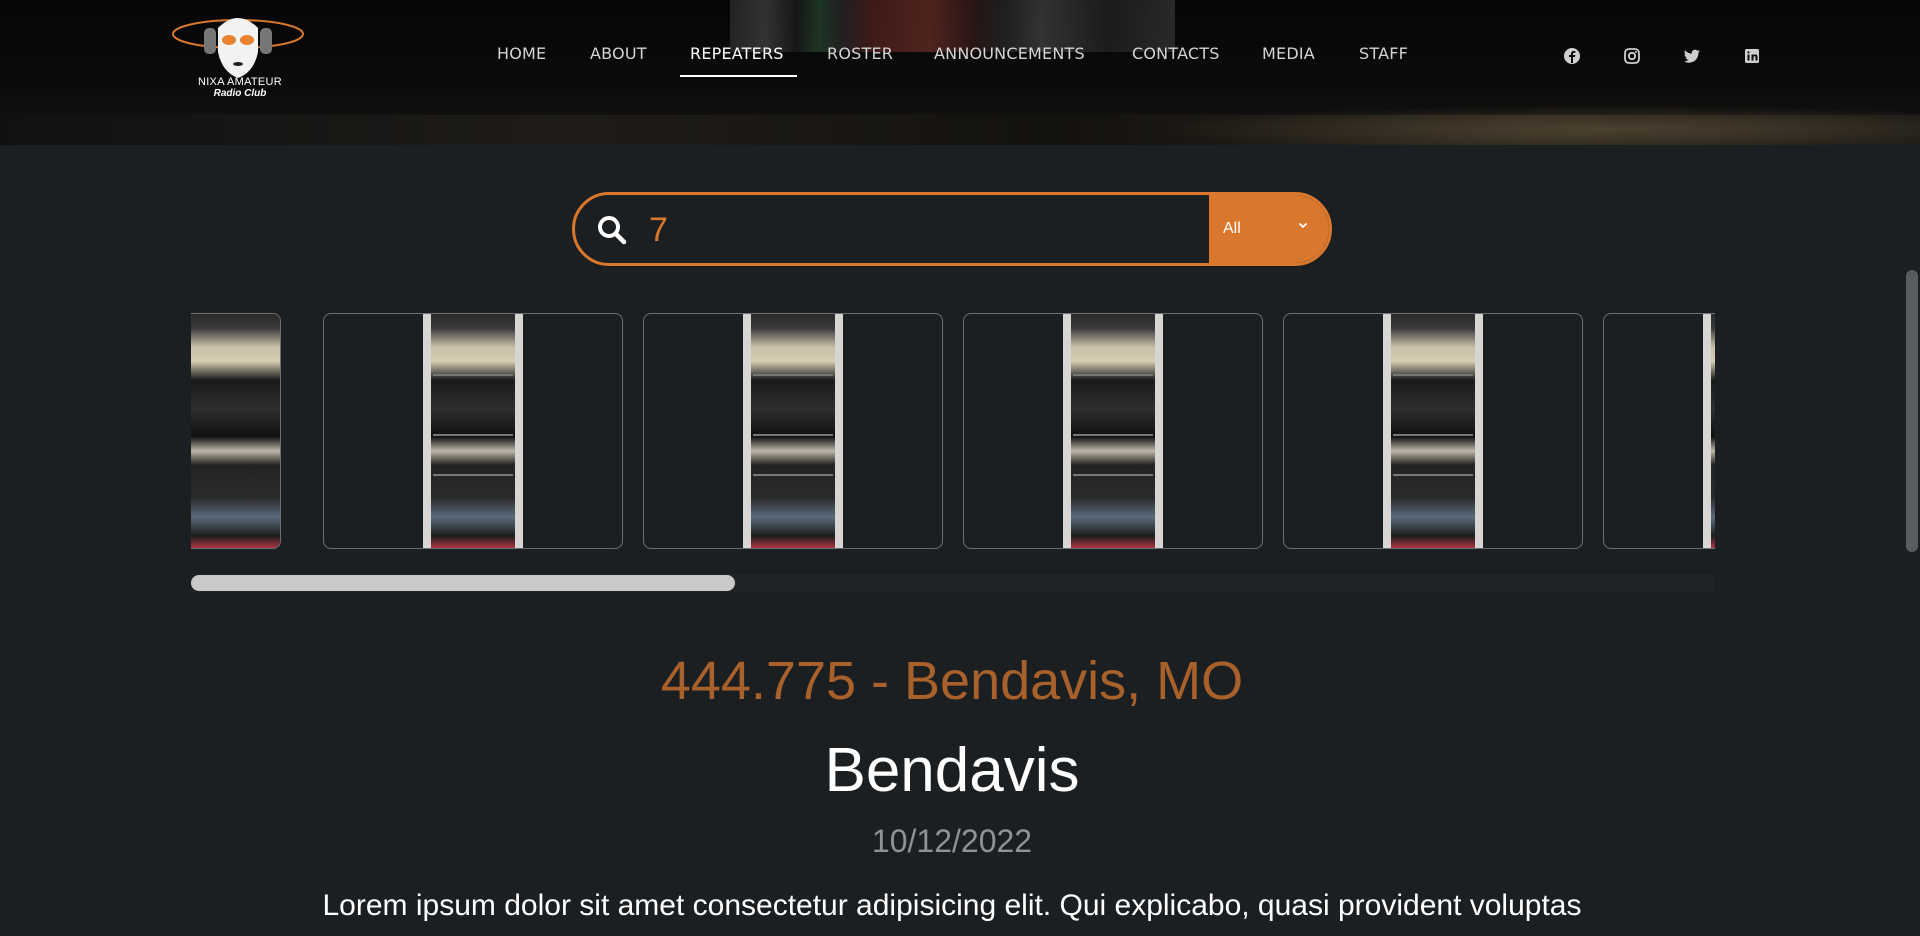  I want to click on nav-home: HOME, so click(521, 53).